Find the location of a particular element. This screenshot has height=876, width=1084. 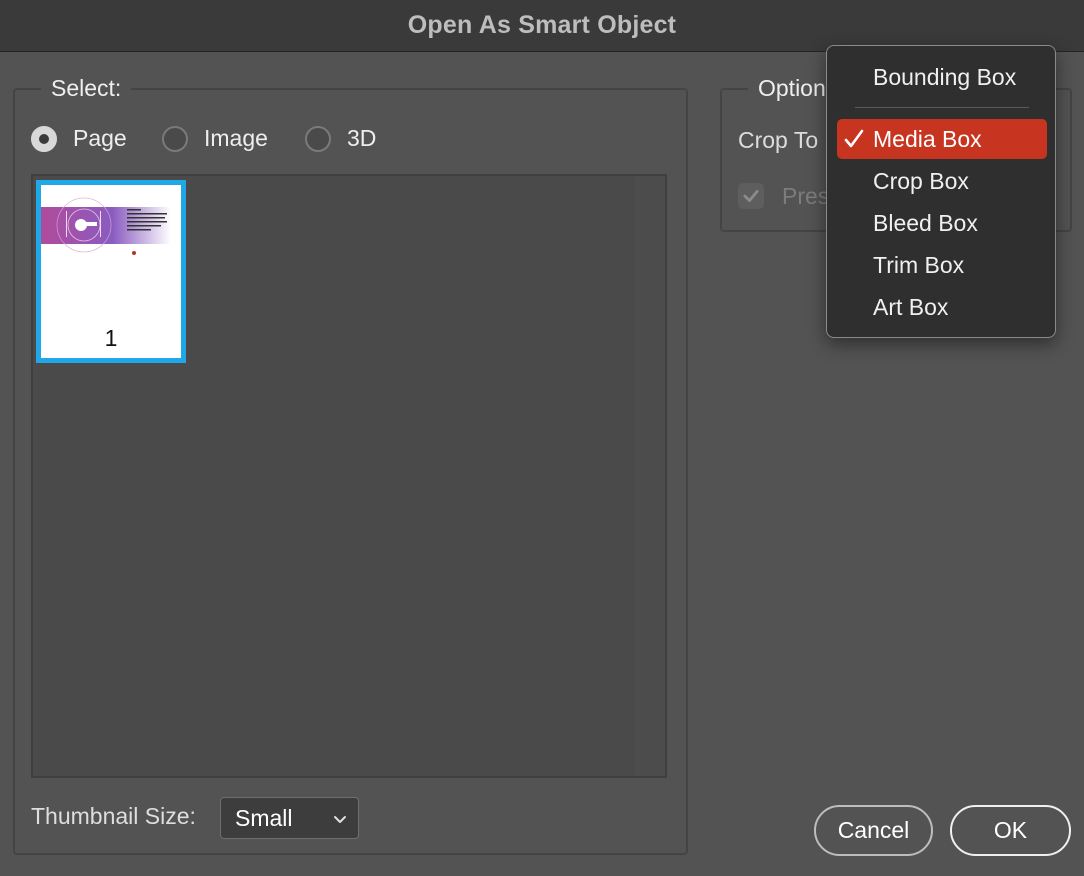

radio-button-3d is located at coordinates (318, 138).